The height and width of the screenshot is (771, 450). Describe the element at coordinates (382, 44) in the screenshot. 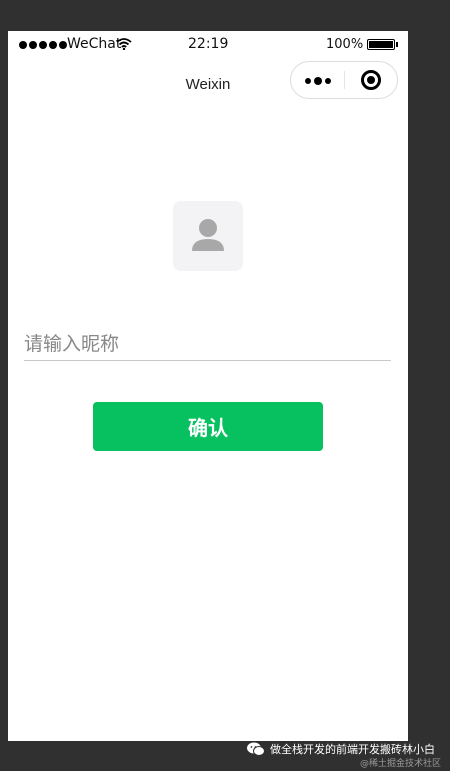

I see `battery-icon` at that location.